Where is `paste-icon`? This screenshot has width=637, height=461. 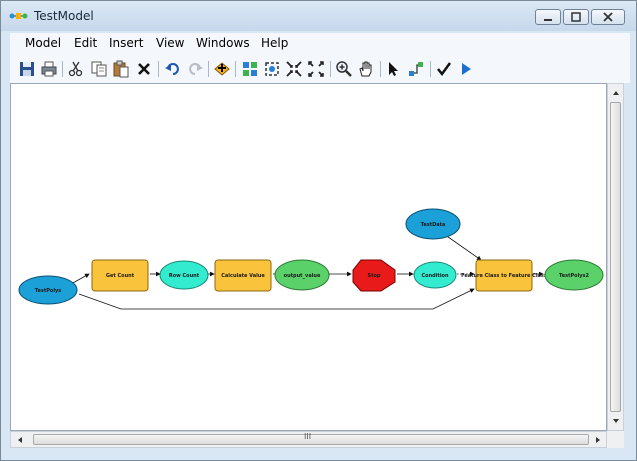
paste-icon is located at coordinates (121, 69).